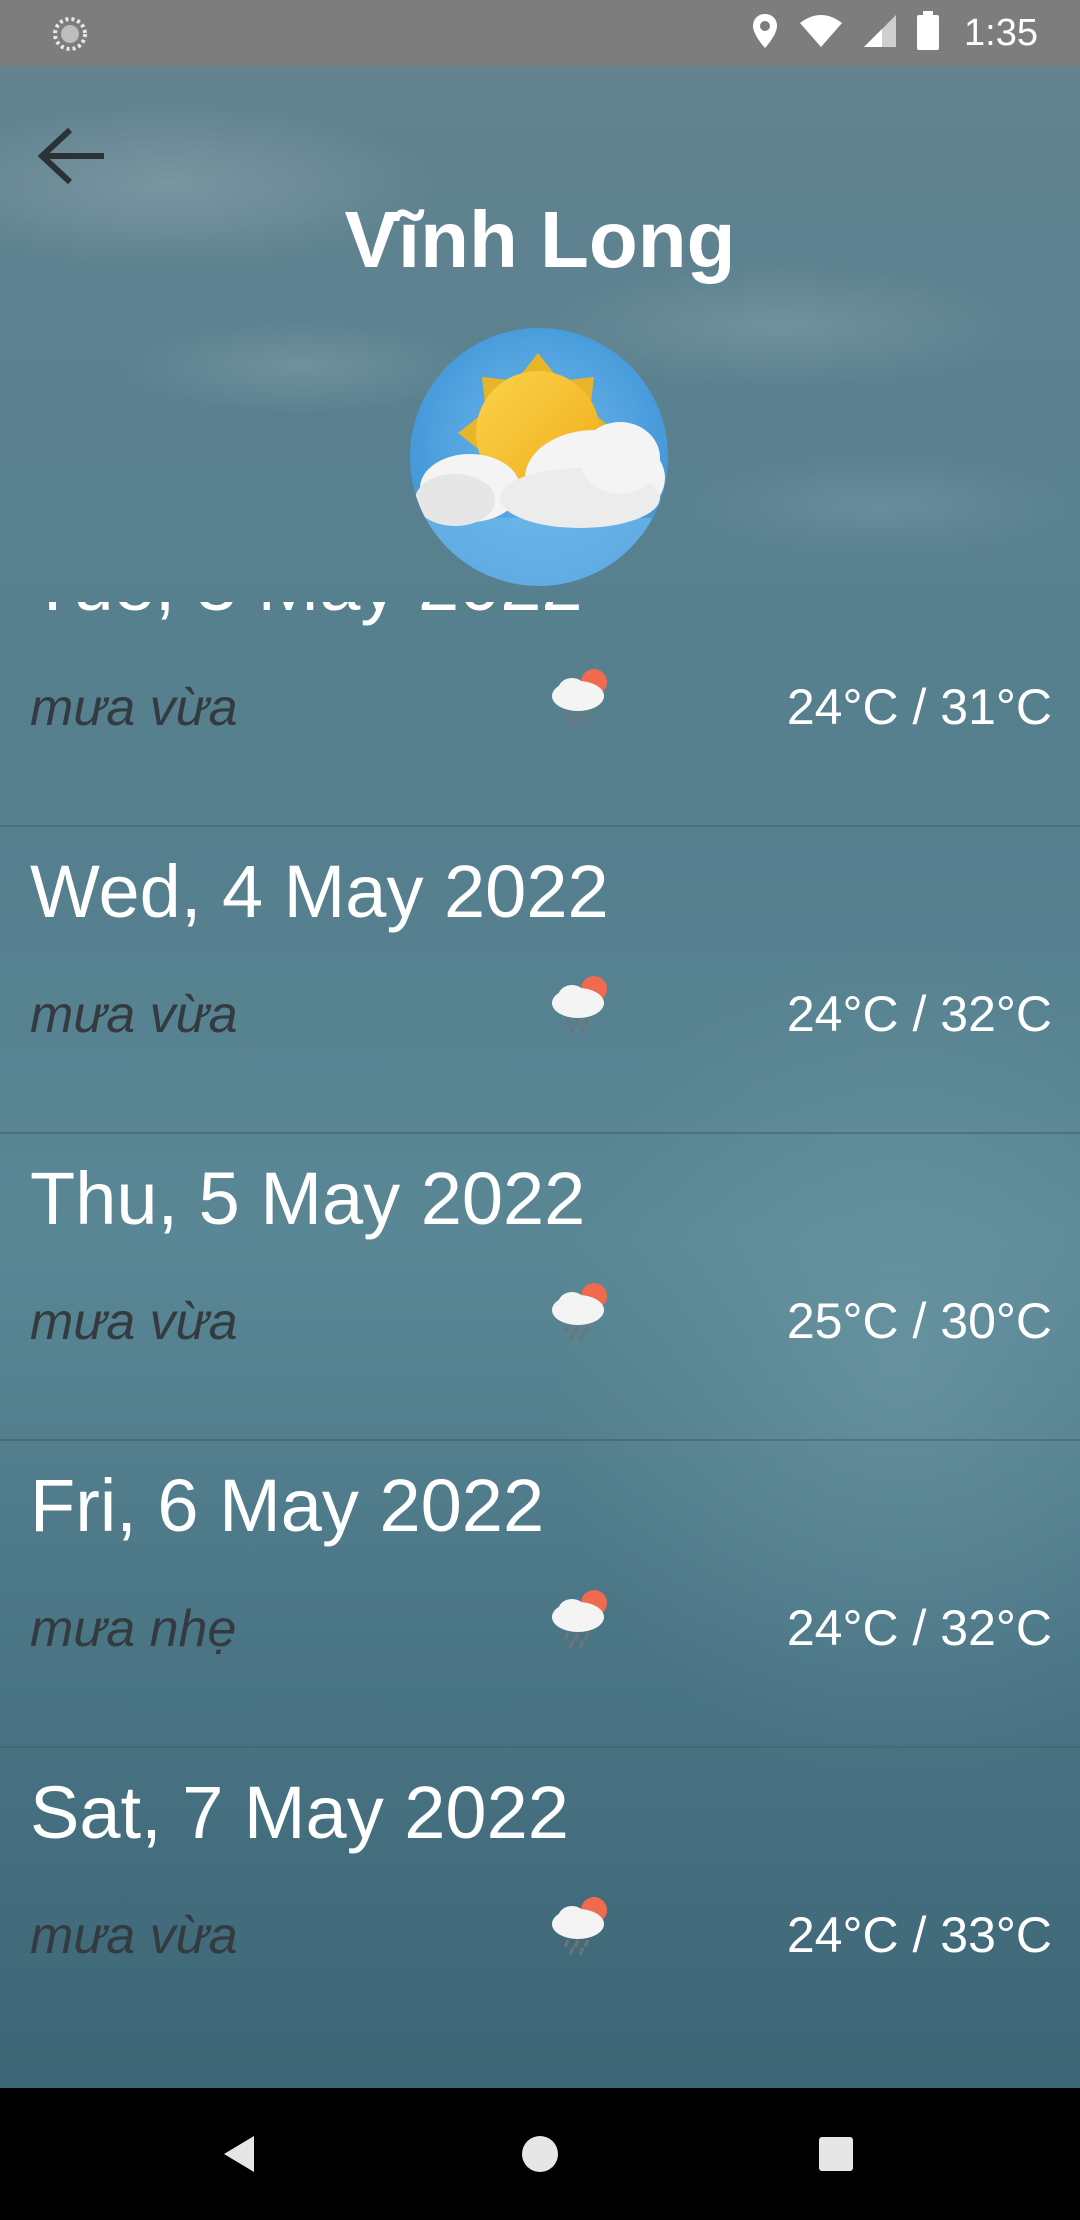 Image resolution: width=1080 pixels, height=2220 pixels. Describe the element at coordinates (919, 1321) in the screenshot. I see `forecast-temperature: 25°C / 30°C` at that location.